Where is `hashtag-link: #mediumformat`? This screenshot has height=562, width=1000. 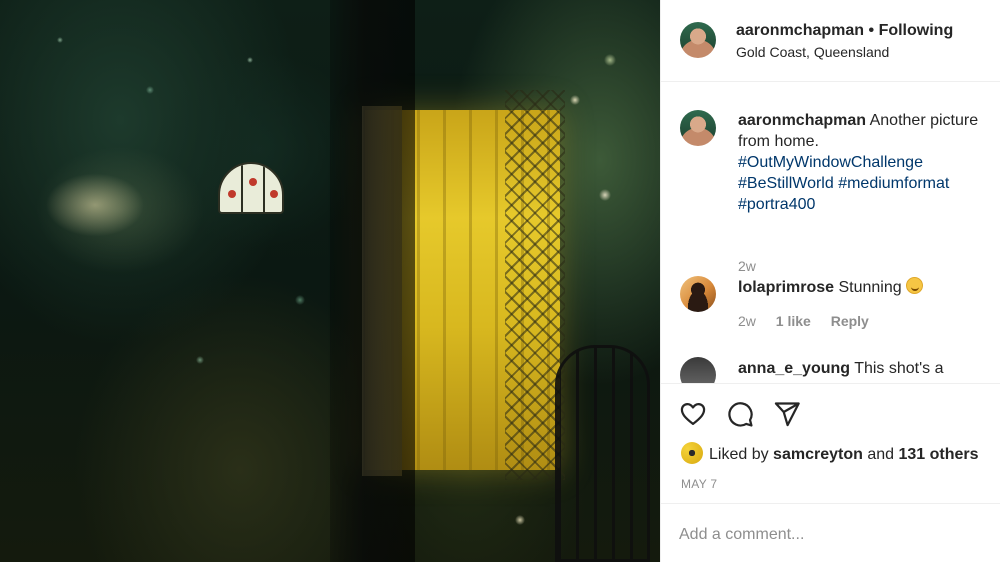
hashtag-link: #mediumformat is located at coordinates (893, 183).